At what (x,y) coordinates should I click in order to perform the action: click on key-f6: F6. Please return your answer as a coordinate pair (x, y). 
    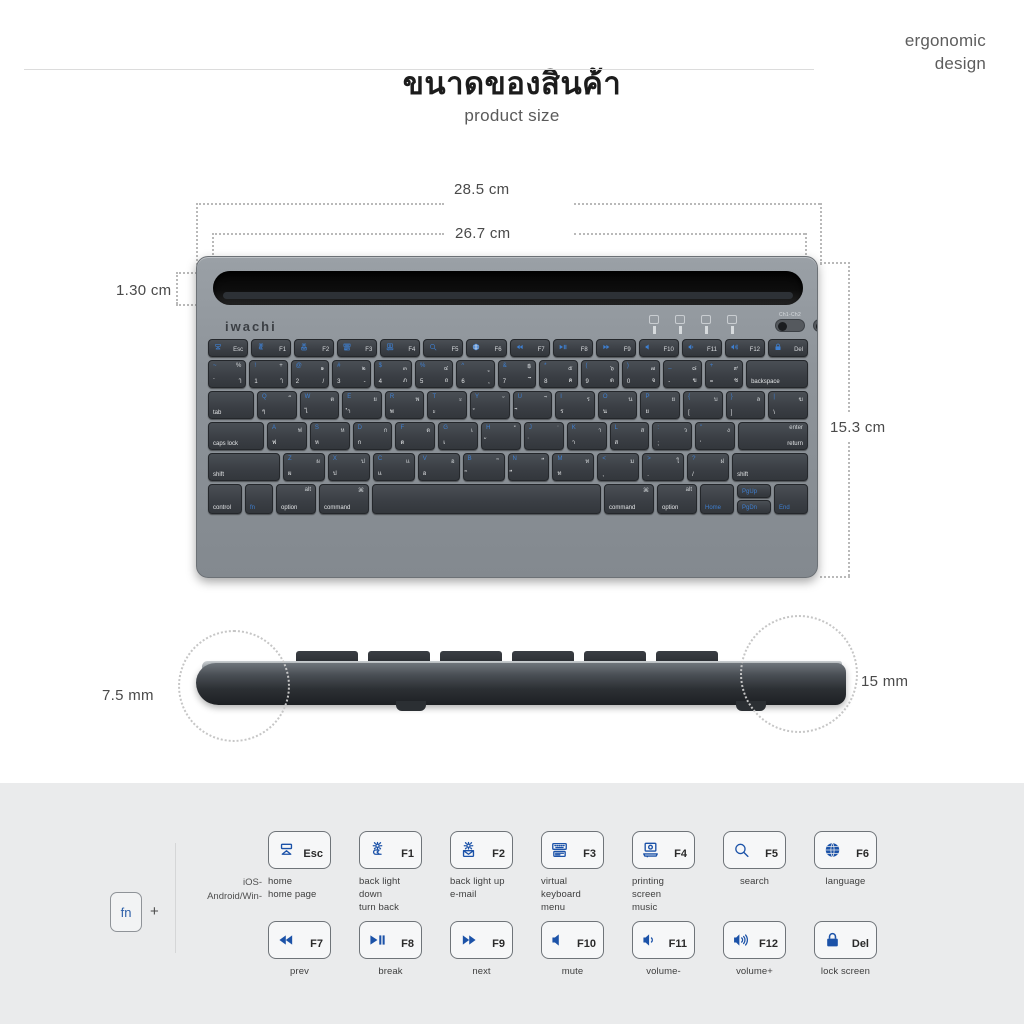
    Looking at the image, I should click on (486, 348).